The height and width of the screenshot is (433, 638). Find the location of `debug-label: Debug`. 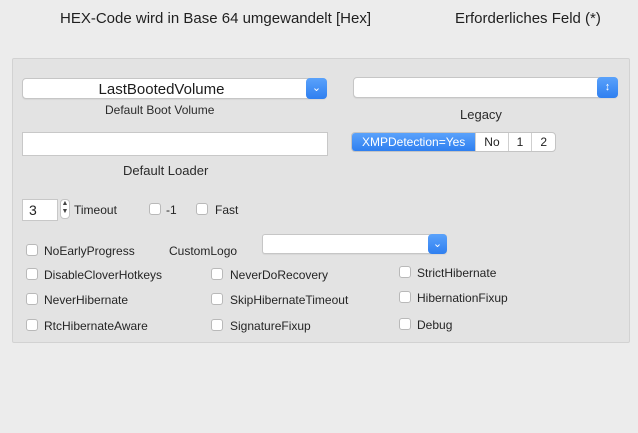

debug-label: Debug is located at coordinates (435, 325).